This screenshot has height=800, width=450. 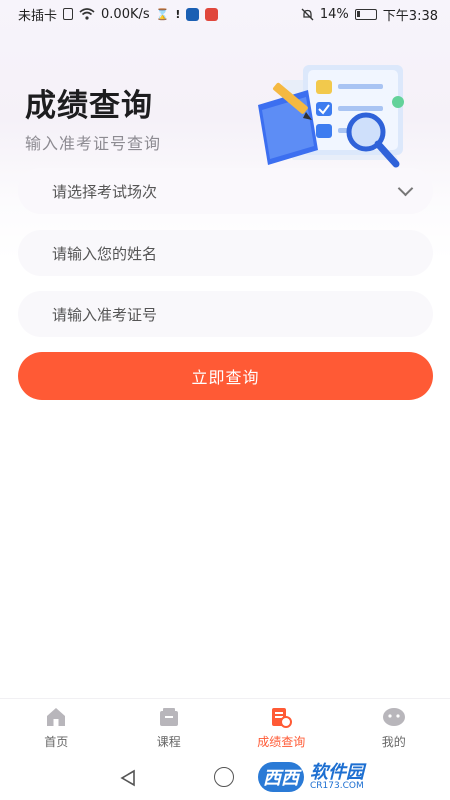 I want to click on wifi-icon, so click(x=87, y=14).